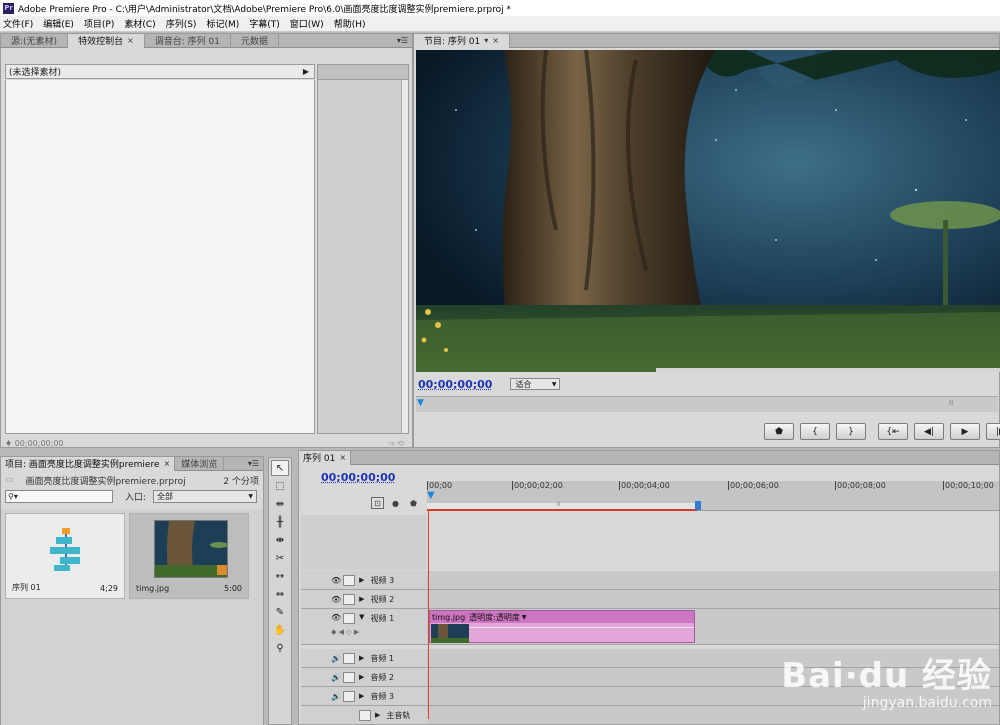 This screenshot has height=725, width=1000. What do you see at coordinates (965, 431) in the screenshot?
I see `play-button: ▶` at bounding box center [965, 431].